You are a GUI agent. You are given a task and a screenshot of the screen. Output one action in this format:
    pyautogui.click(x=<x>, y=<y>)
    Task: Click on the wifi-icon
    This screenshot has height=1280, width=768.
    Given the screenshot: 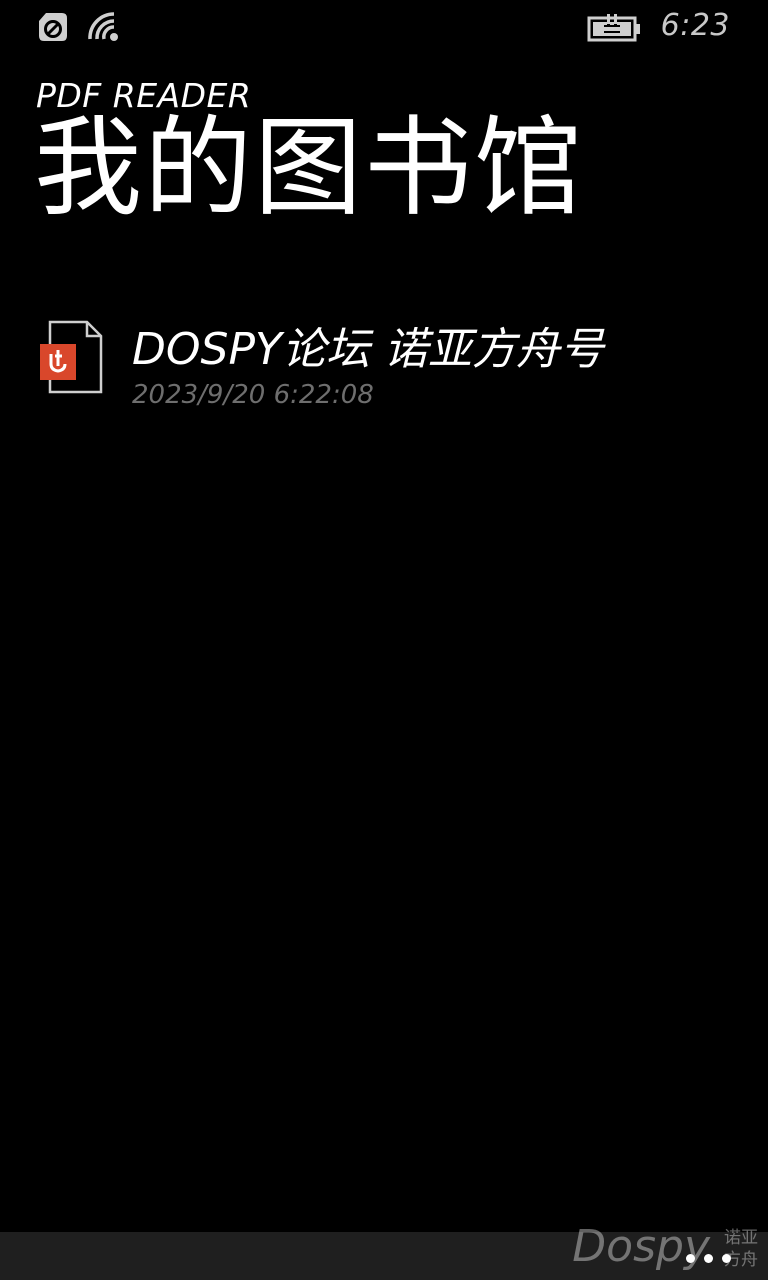 What is the action you would take?
    pyautogui.click(x=103, y=26)
    